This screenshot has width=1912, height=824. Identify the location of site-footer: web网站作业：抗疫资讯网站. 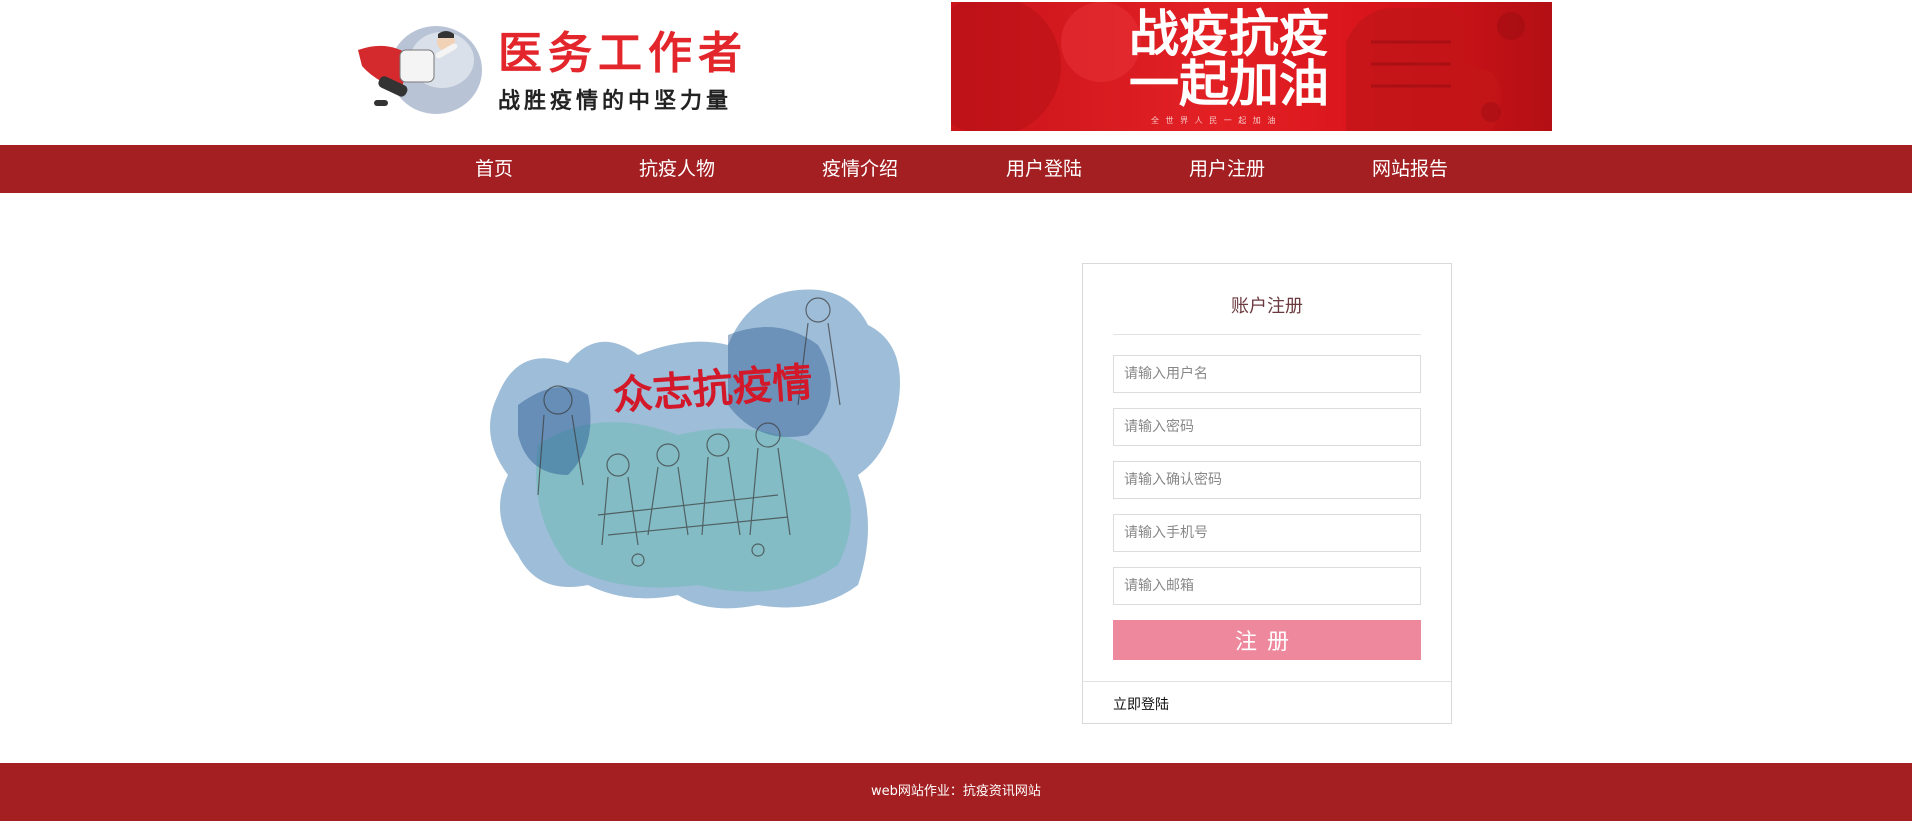
(956, 792).